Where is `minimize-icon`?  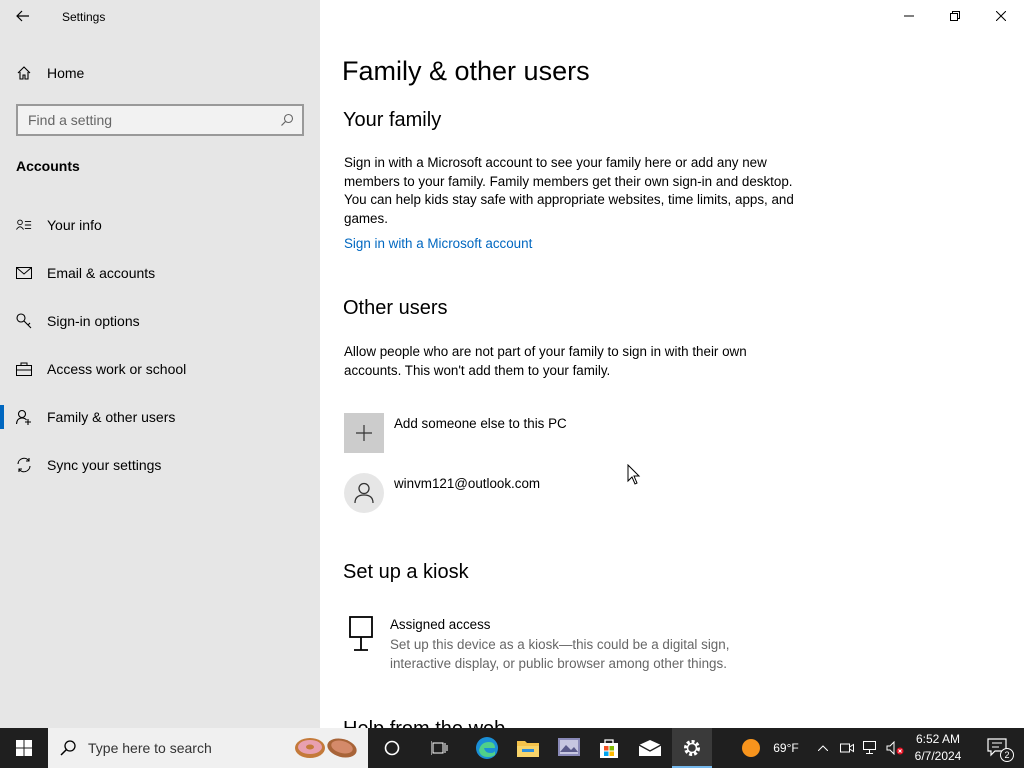
minimize-icon is located at coordinates (909, 16).